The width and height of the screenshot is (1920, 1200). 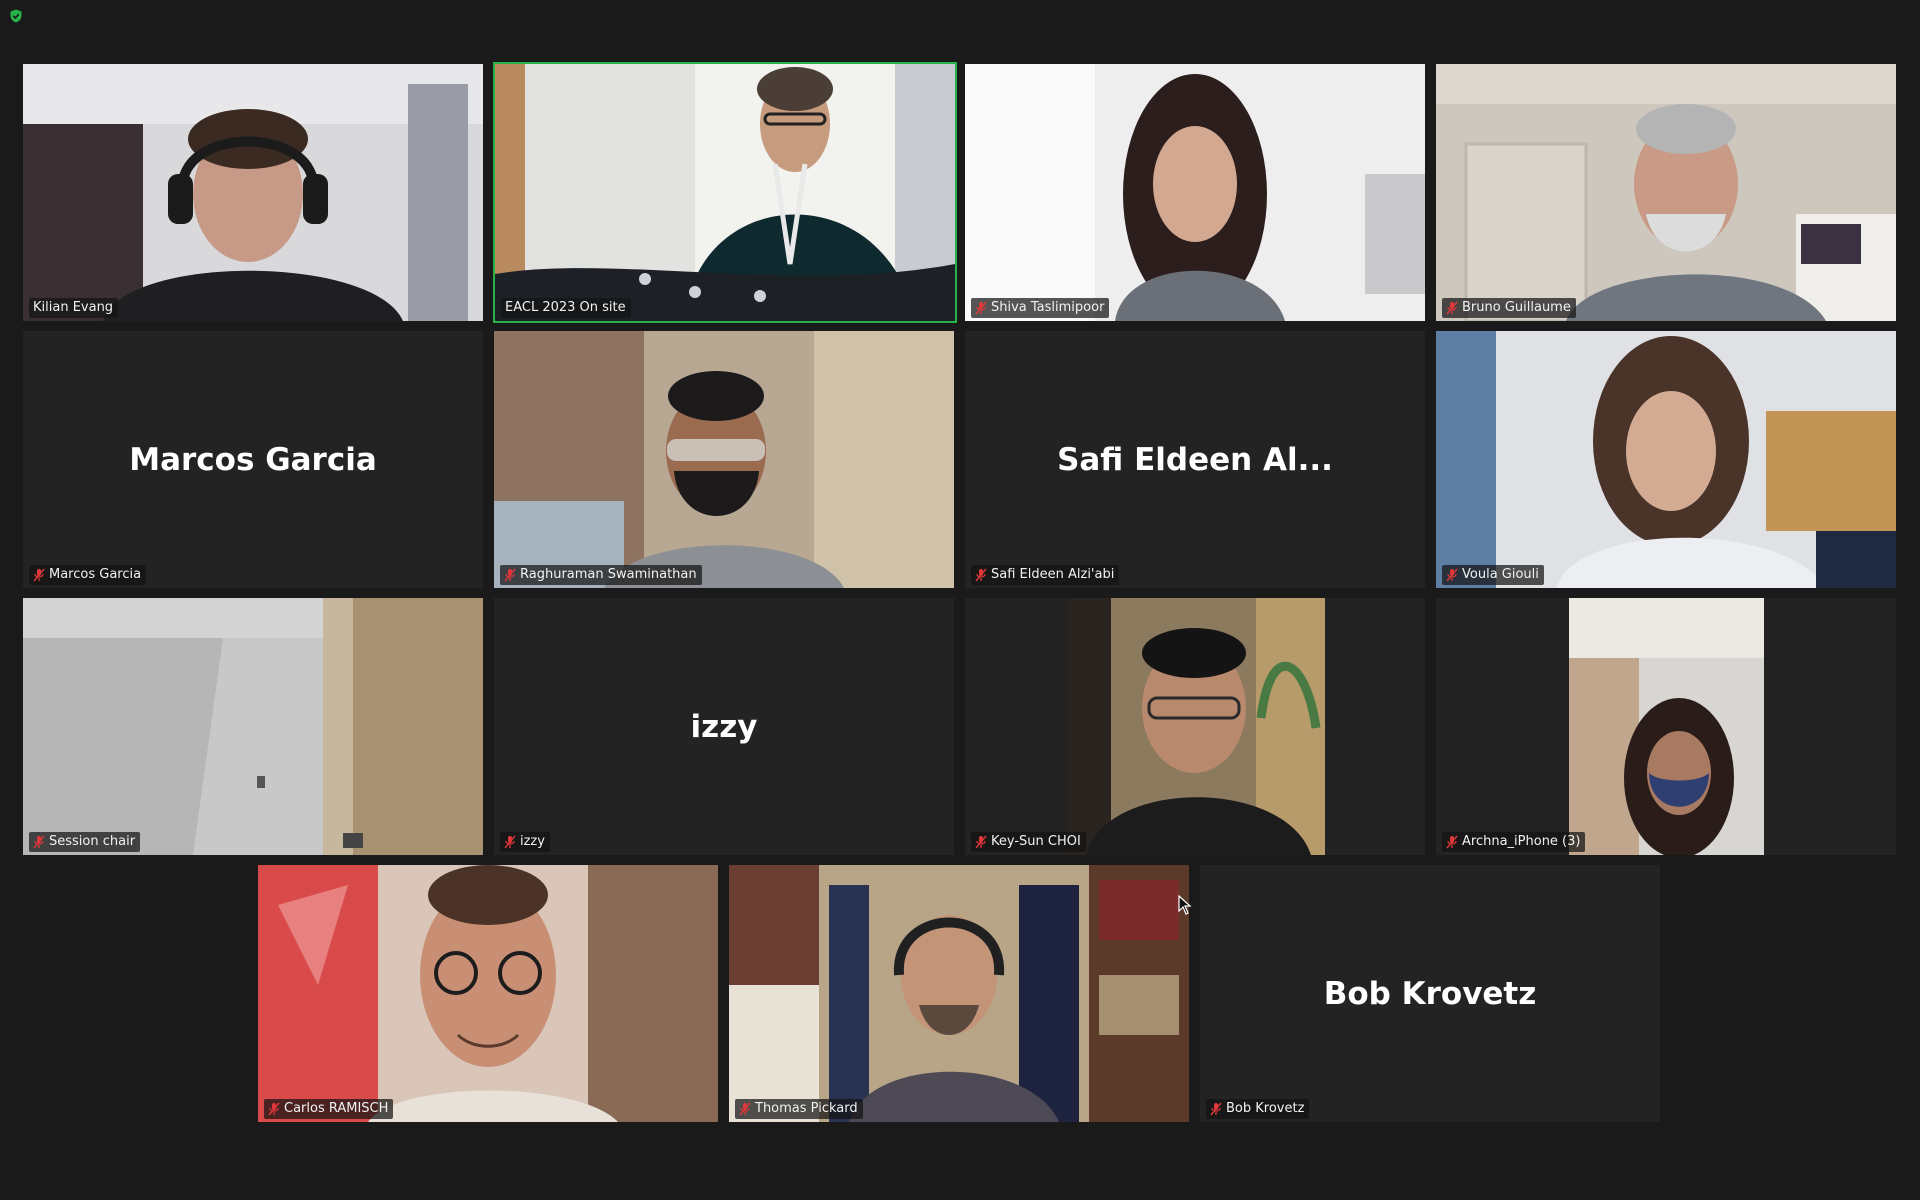 I want to click on participant-display-name: Bob Krovetz, so click(x=1430, y=993).